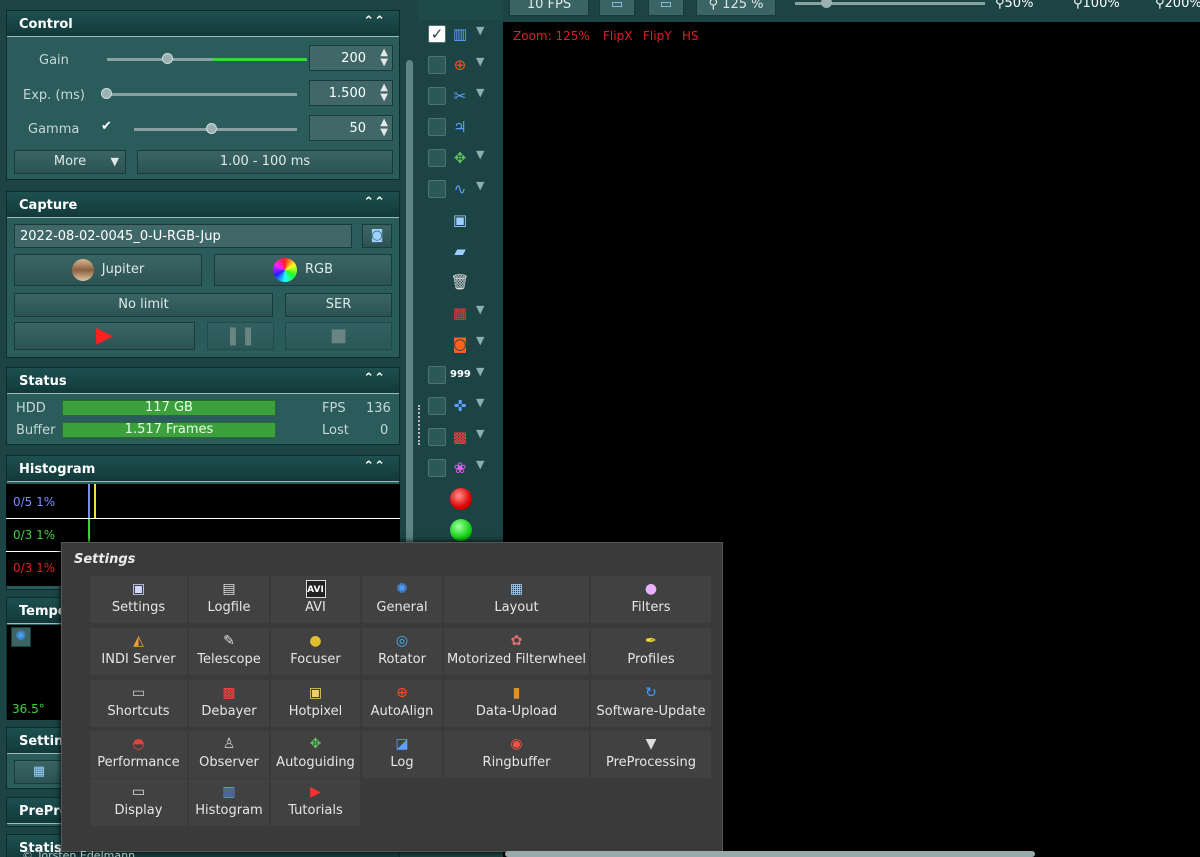 This screenshot has width=1200, height=857. What do you see at coordinates (351, 93) in the screenshot?
I see `exposure-input: 1.500 ▲ ▼` at bounding box center [351, 93].